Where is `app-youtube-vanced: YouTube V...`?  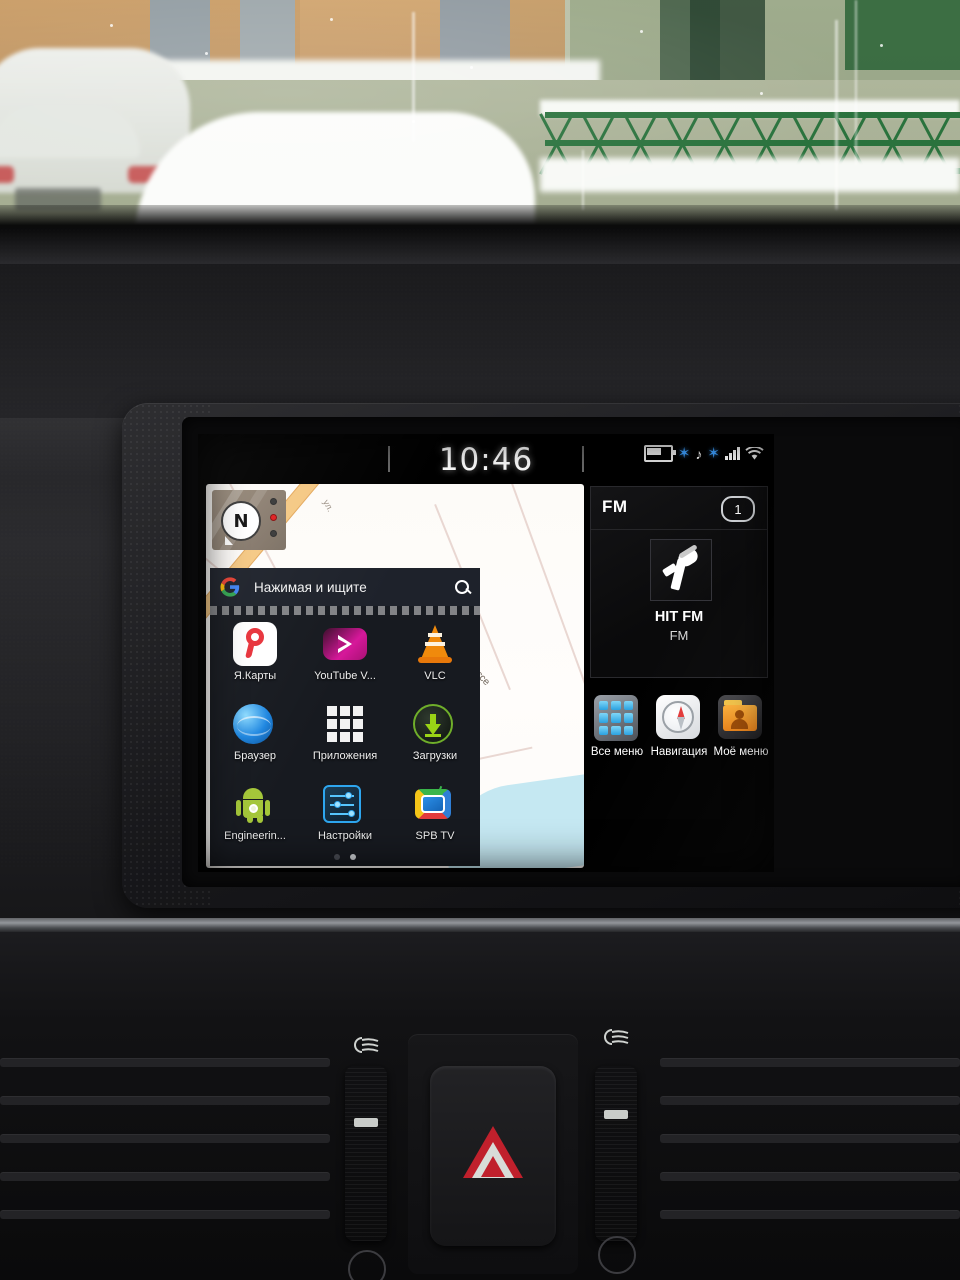 app-youtube-vanced: YouTube V... is located at coordinates (345, 658).